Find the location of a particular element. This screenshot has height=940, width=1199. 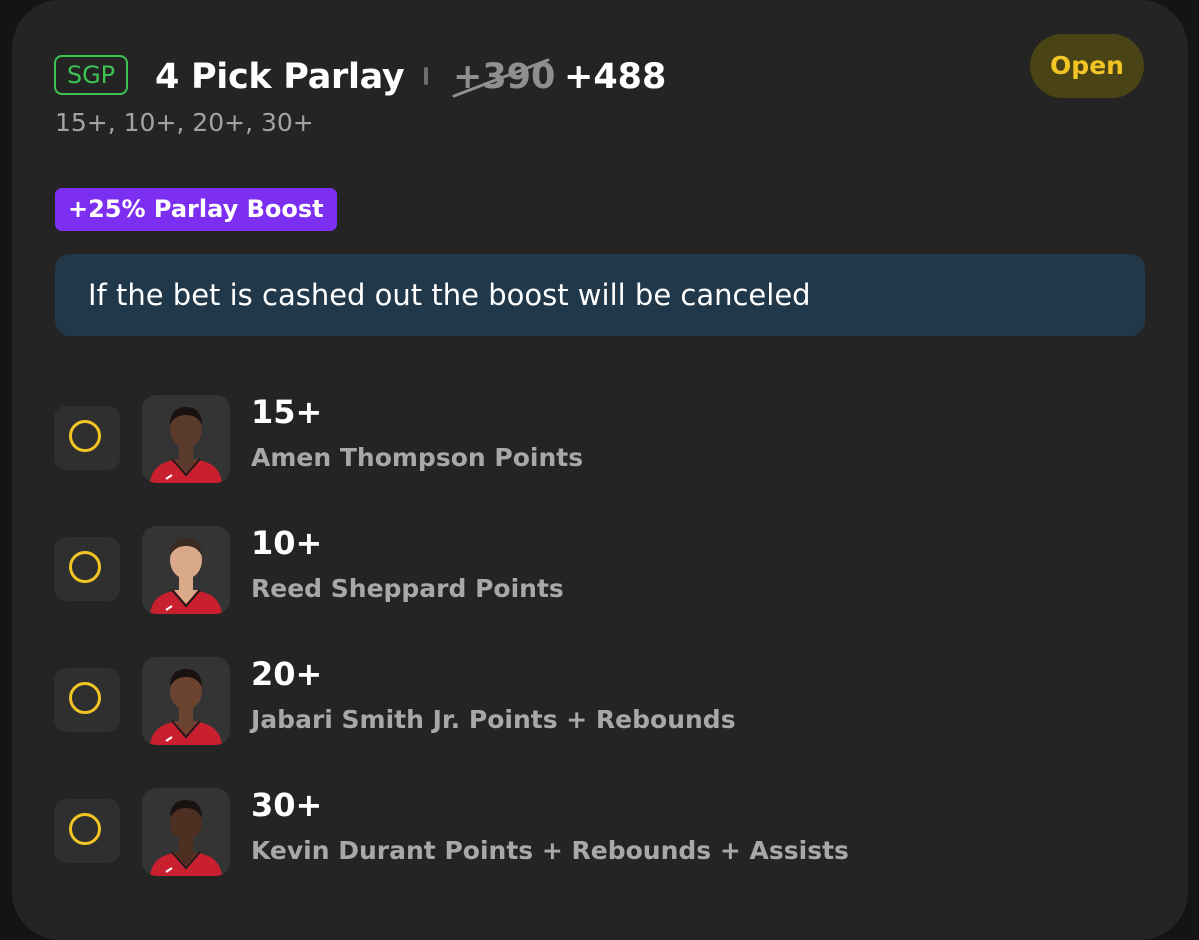

leg-market: Reed Sheppard Points is located at coordinates (407, 588).